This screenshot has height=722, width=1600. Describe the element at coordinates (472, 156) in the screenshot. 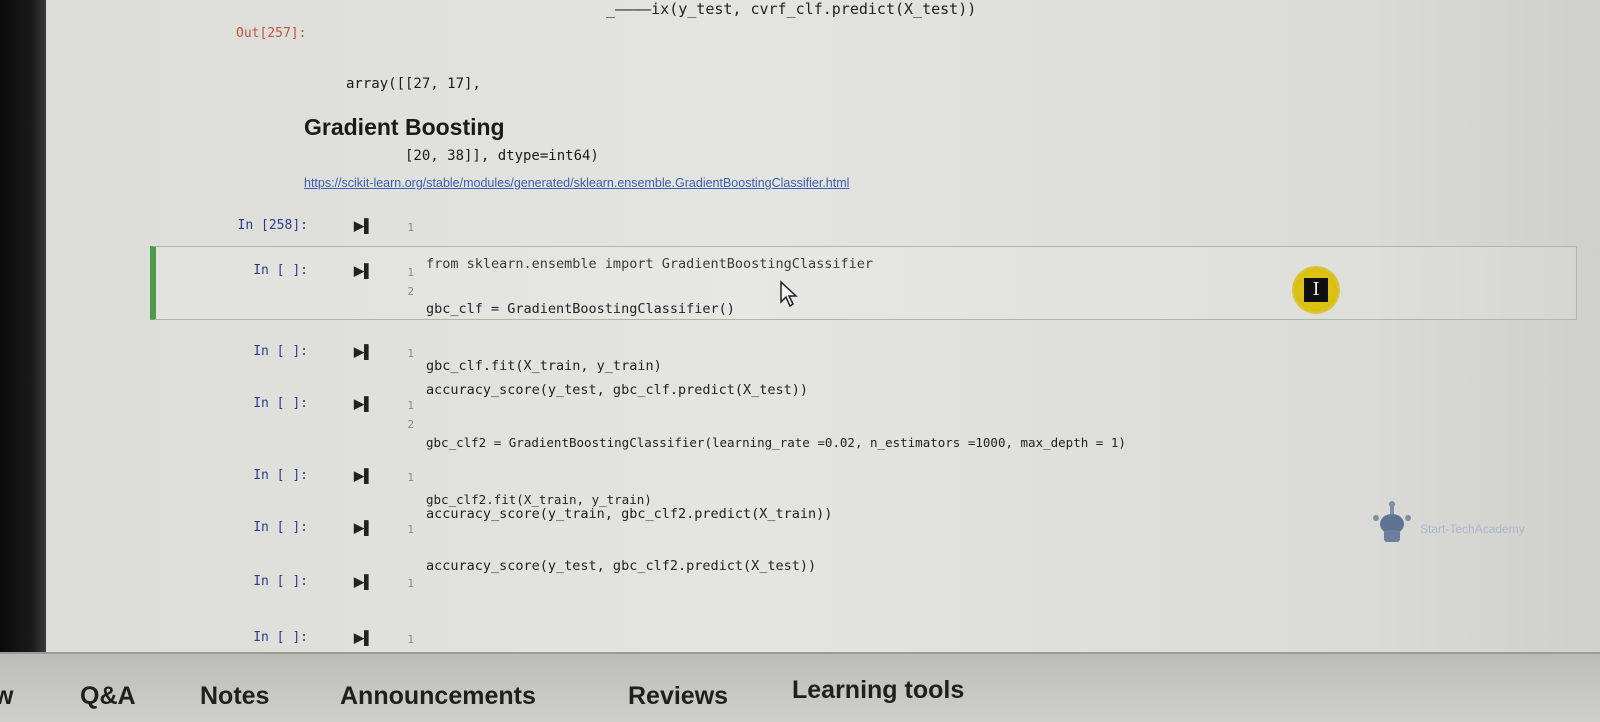

I see `output-line: [20, 38]], dtype=int64)` at that location.